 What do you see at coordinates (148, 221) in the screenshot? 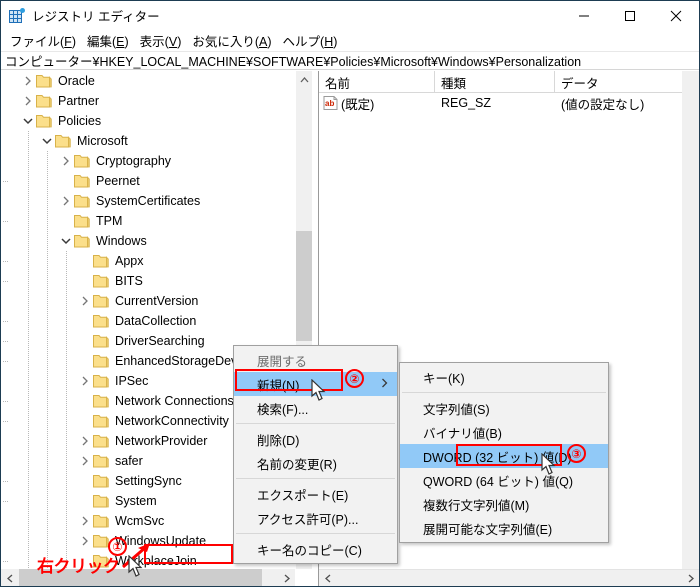
I see `tree-item-tpm: TPM` at bounding box center [148, 221].